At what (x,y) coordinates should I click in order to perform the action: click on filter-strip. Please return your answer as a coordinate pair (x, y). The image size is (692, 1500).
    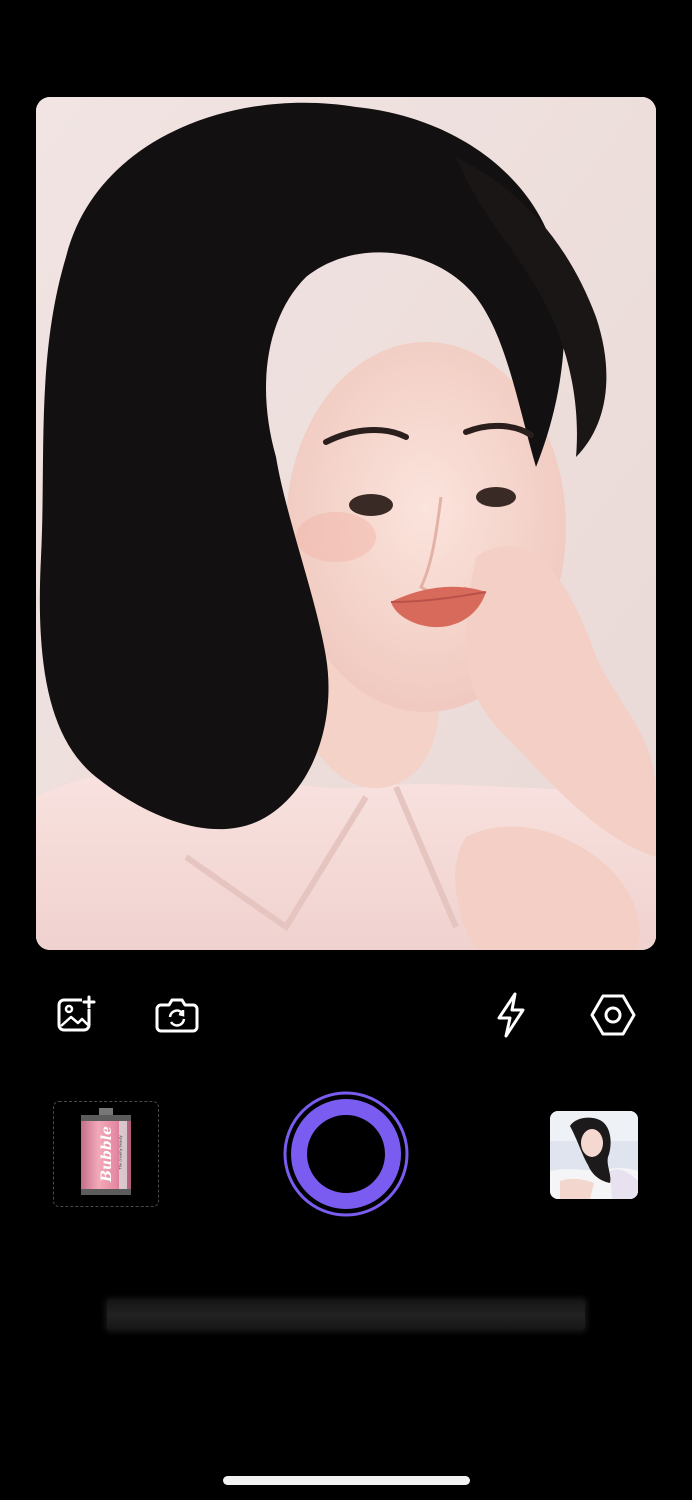
    Looking at the image, I should click on (346, 1315).